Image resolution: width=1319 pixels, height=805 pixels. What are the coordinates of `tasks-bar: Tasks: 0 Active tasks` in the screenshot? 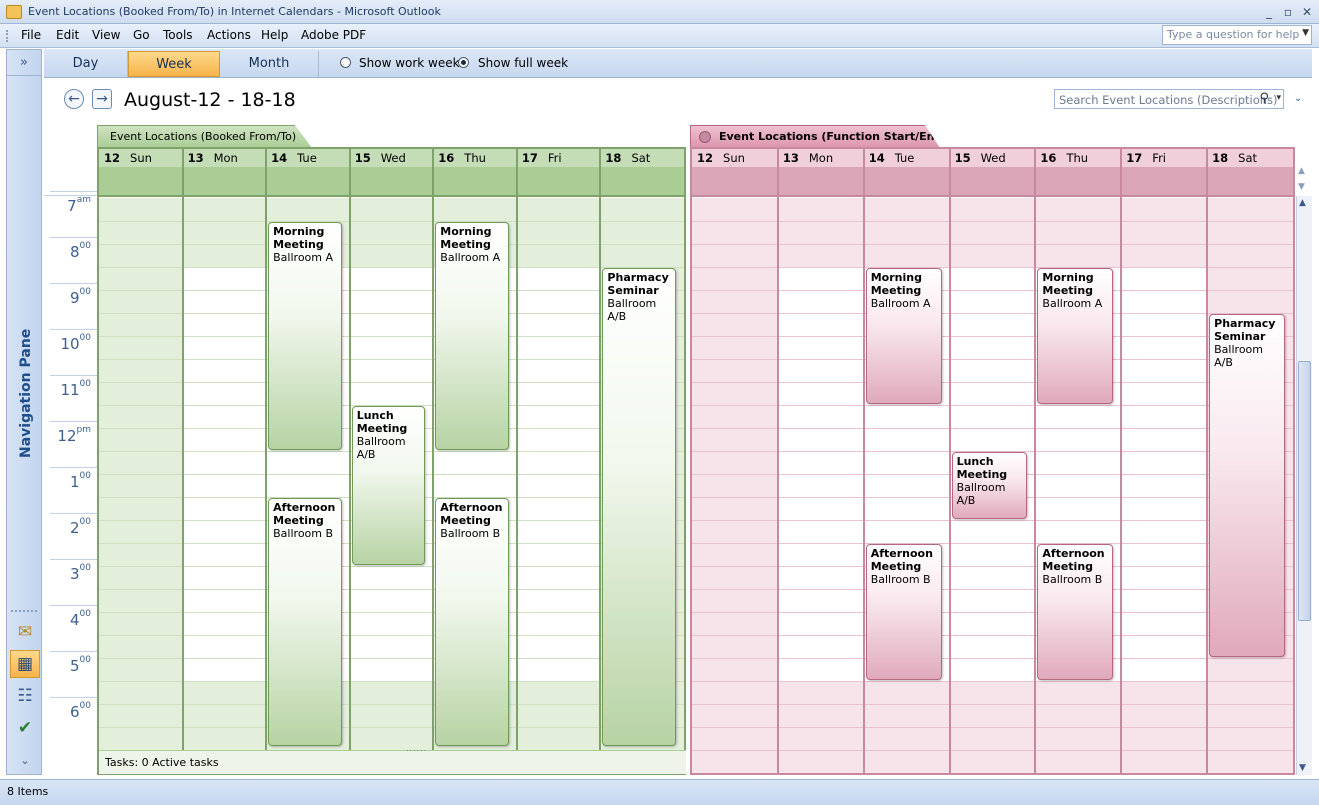 It's located at (392, 762).